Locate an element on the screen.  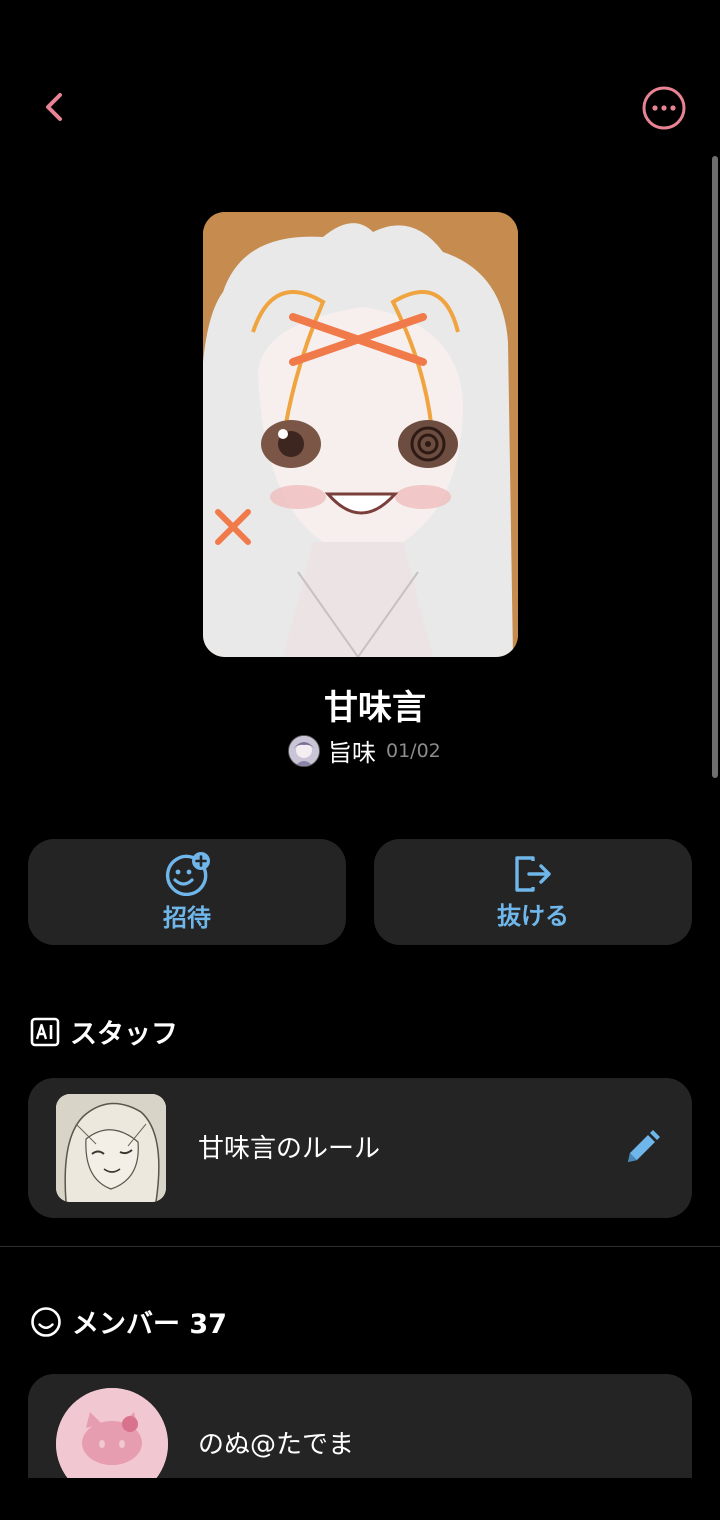
leave-button: 抜ける is located at coordinates (533, 892).